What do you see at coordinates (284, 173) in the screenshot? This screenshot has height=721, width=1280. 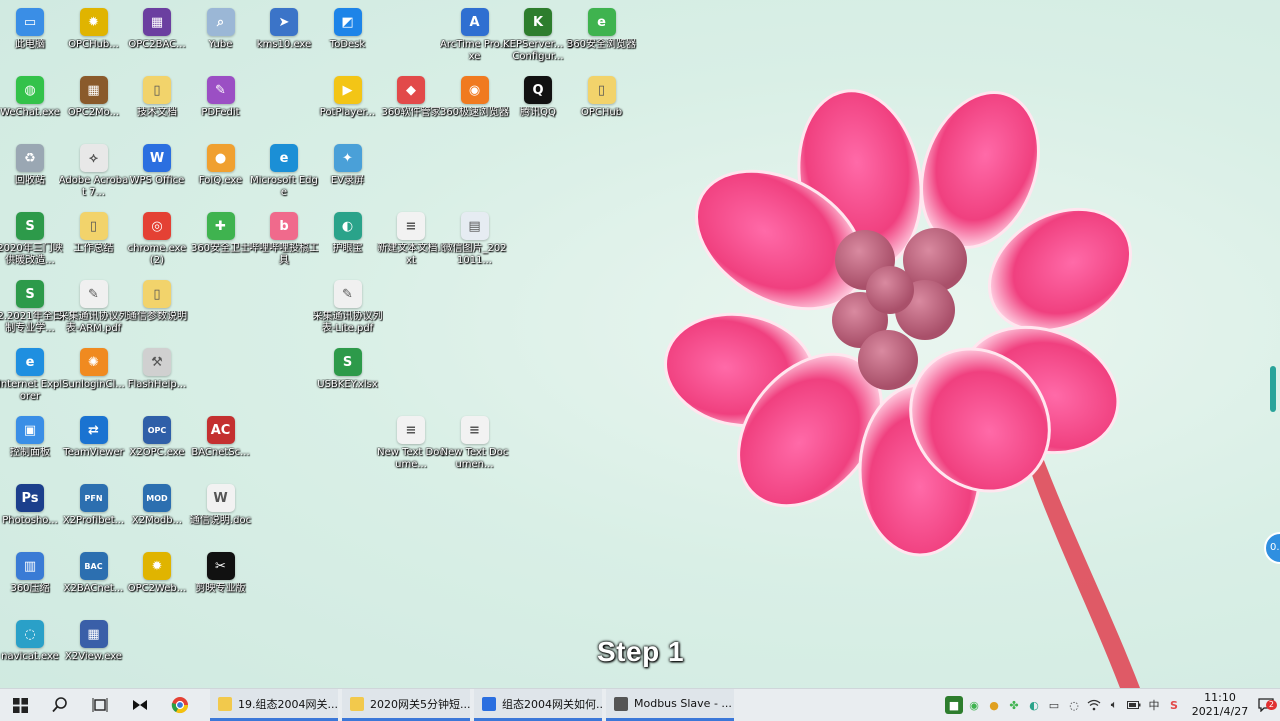 I see `desktop-icon: e Microsoft Edge` at bounding box center [284, 173].